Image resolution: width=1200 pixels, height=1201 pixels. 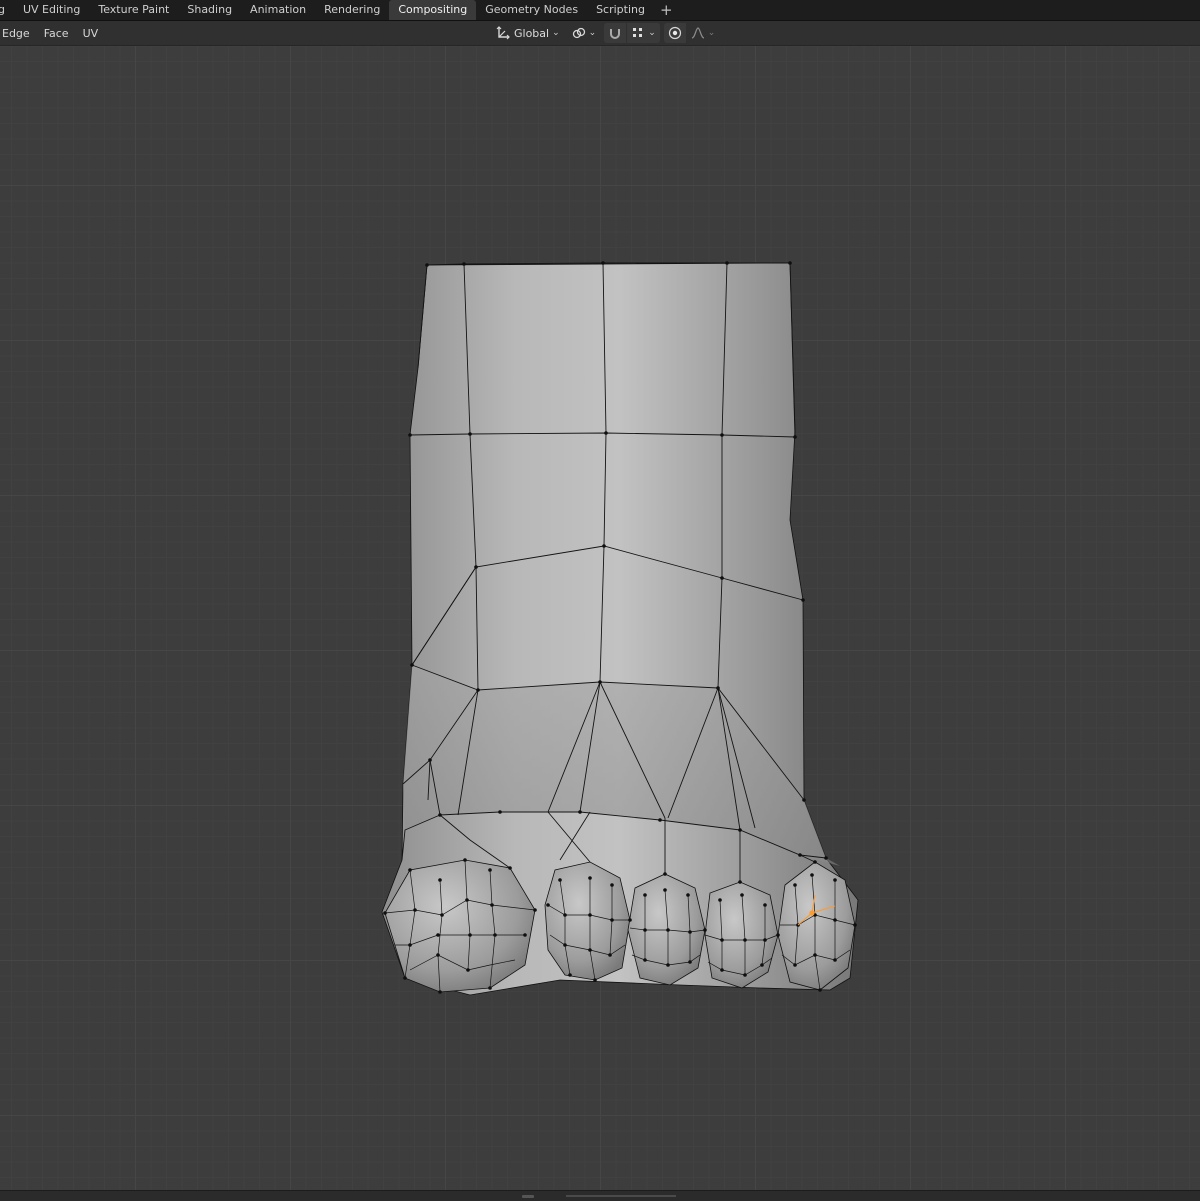 What do you see at coordinates (528, 33) in the screenshot?
I see `transform-orientation-dropdown: Global ⌄` at bounding box center [528, 33].